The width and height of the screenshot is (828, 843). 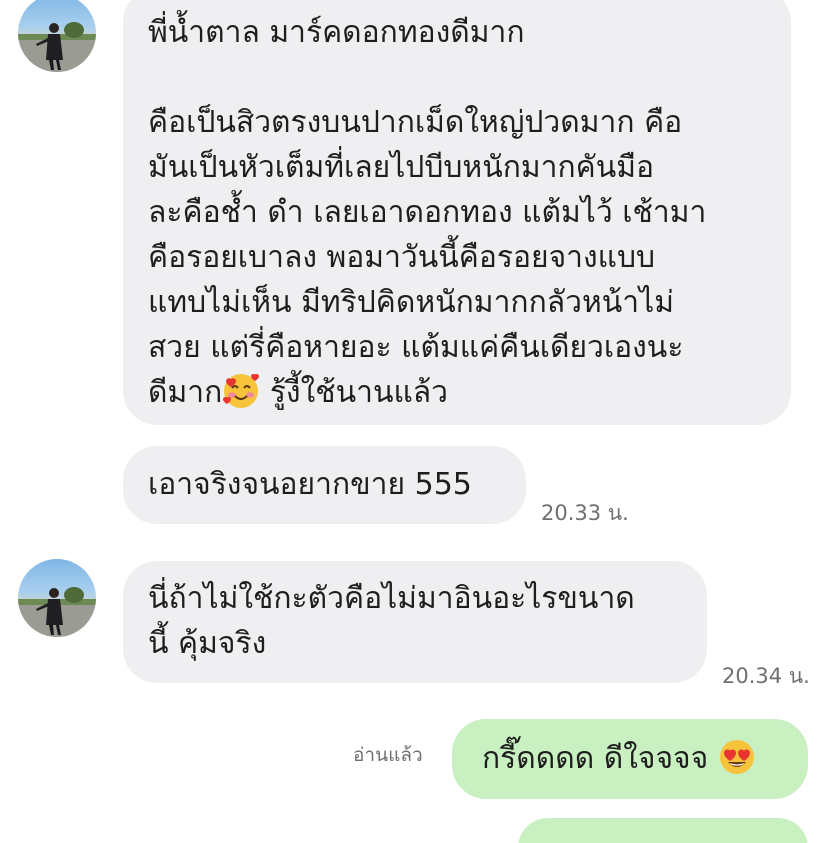 I want to click on message-text-line: พี่น้ำตาล มาร์คดอกทองดีมาก, so click(x=336, y=32).